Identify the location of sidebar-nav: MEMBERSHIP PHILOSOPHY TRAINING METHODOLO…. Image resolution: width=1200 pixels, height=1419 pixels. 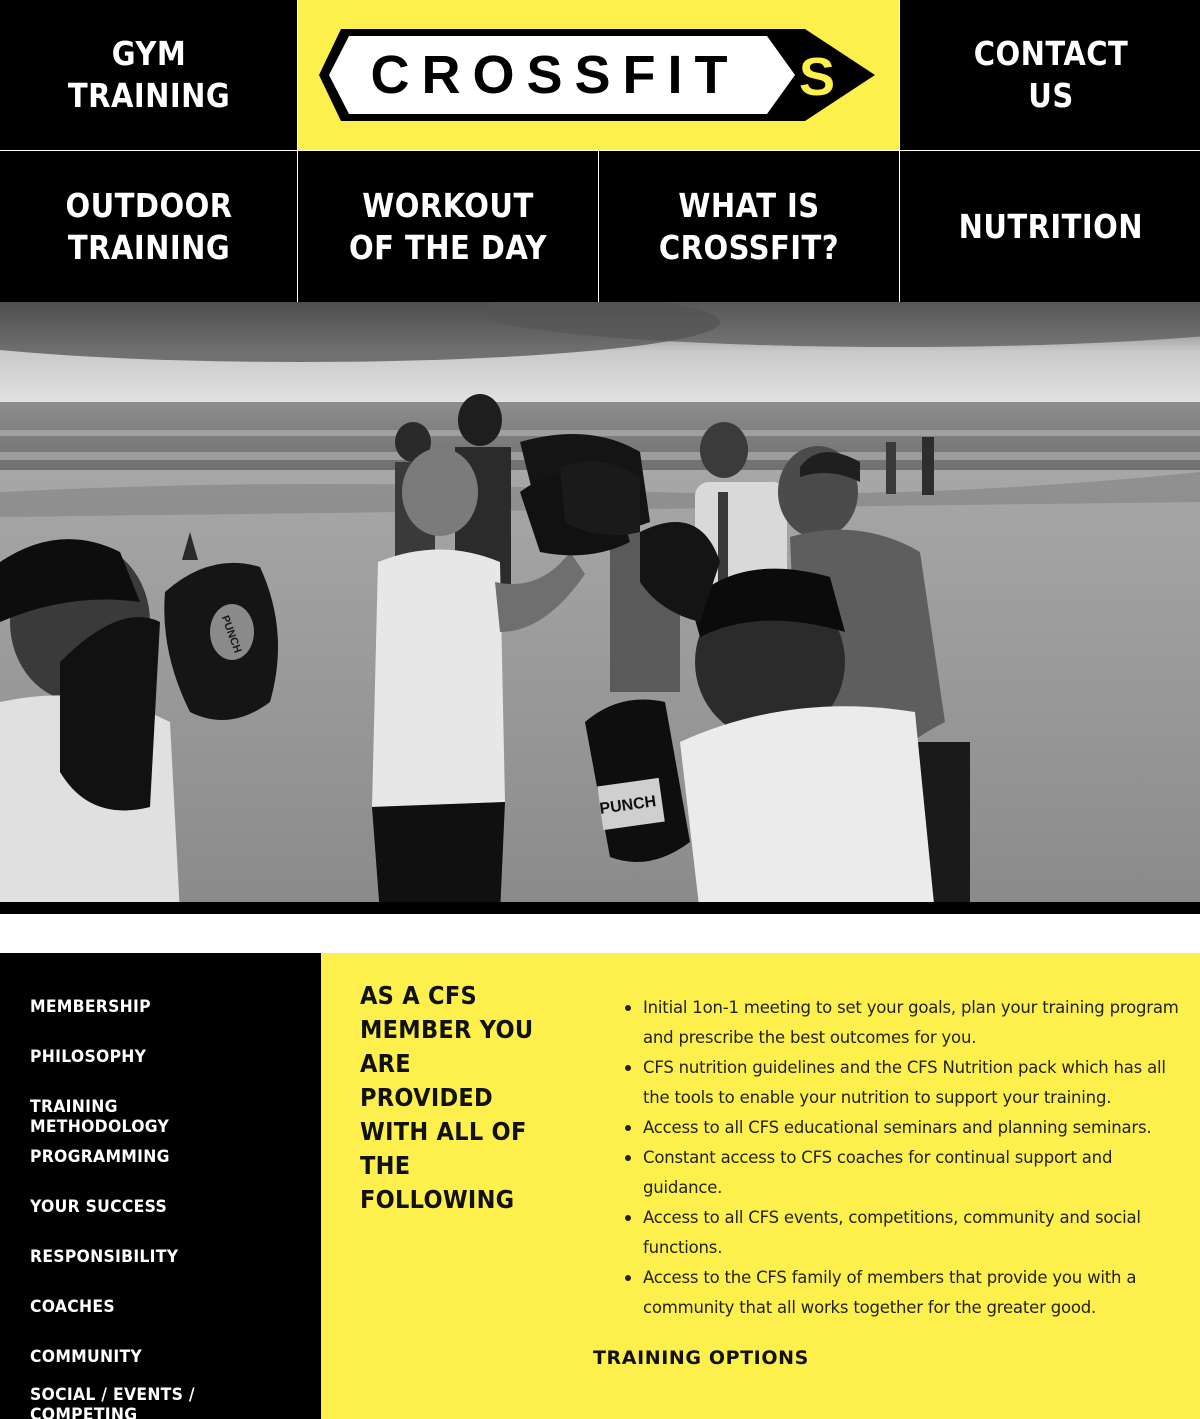
(160, 1186).